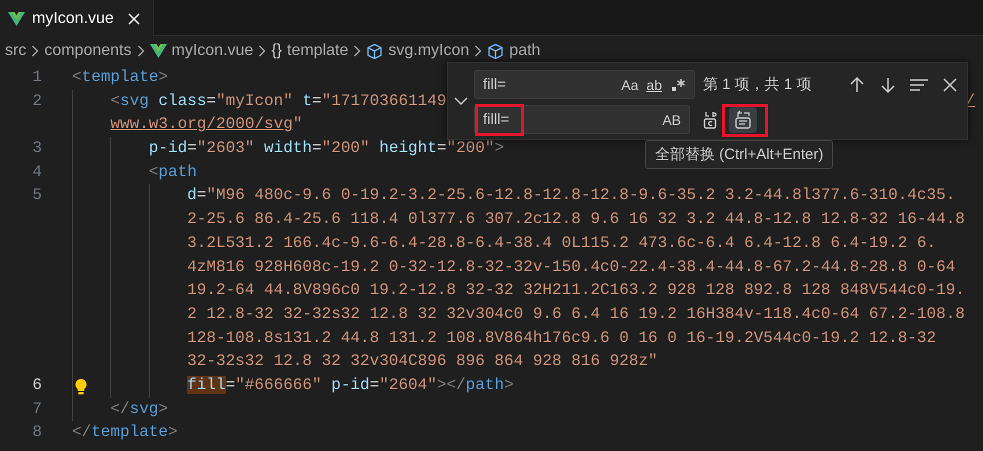  Describe the element at coordinates (576, 219) in the screenshot. I see `code-line: 2-25.6 86.4-25.6 118.4 0l377.6 307.2c12.8 9.6 16 32 3.2 44.8-12.8 12.8-32 16-44.8` at that location.